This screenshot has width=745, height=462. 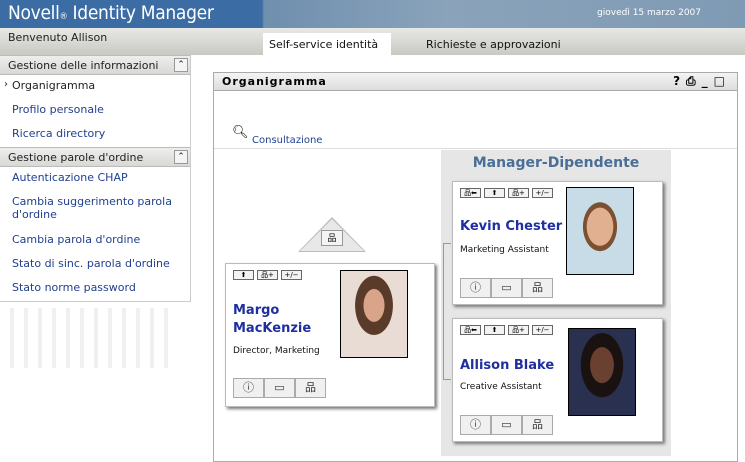 I want to click on last-name: MacKenzie, so click(x=272, y=329).